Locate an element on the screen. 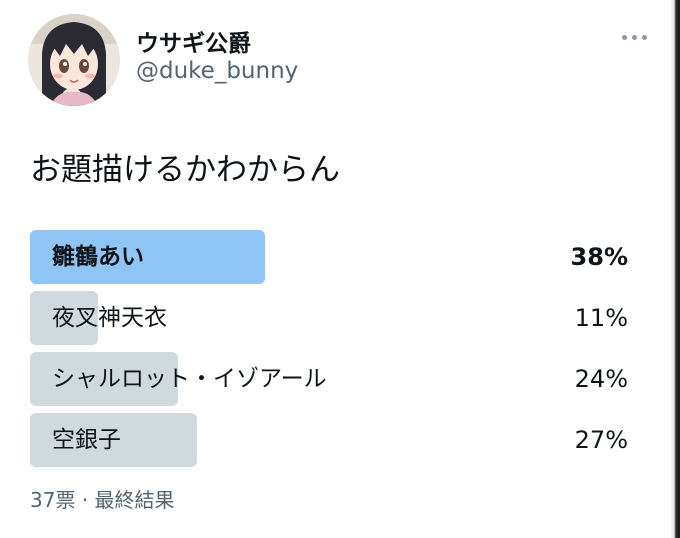  tweet-text: お題描けるかわからん is located at coordinates (185, 170).